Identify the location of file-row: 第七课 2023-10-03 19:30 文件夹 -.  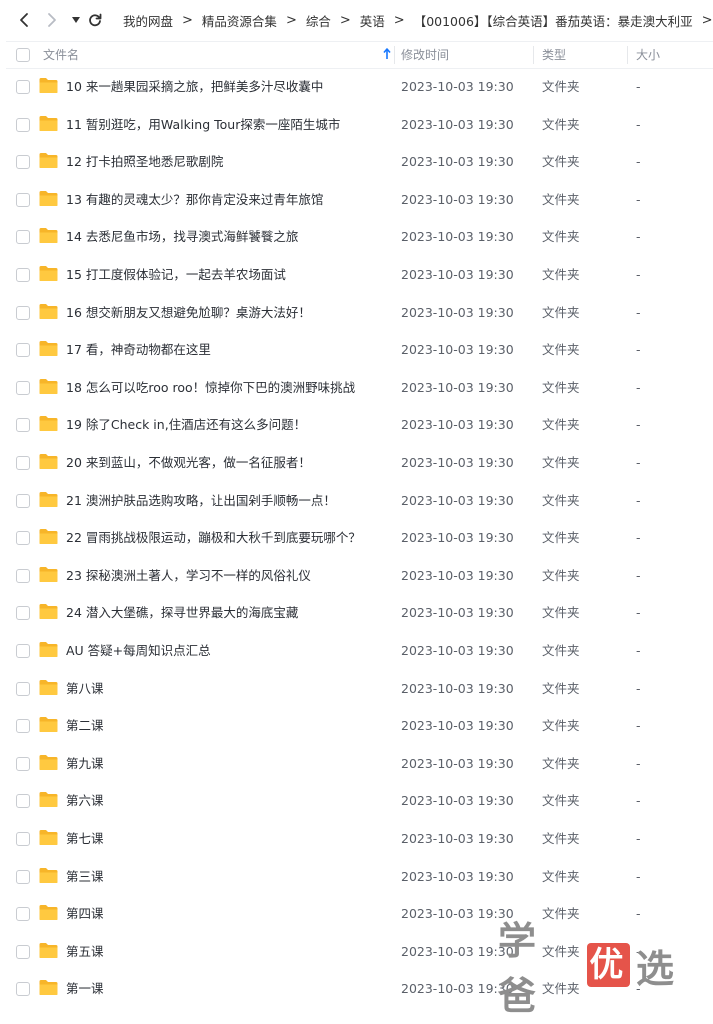
(356, 838).